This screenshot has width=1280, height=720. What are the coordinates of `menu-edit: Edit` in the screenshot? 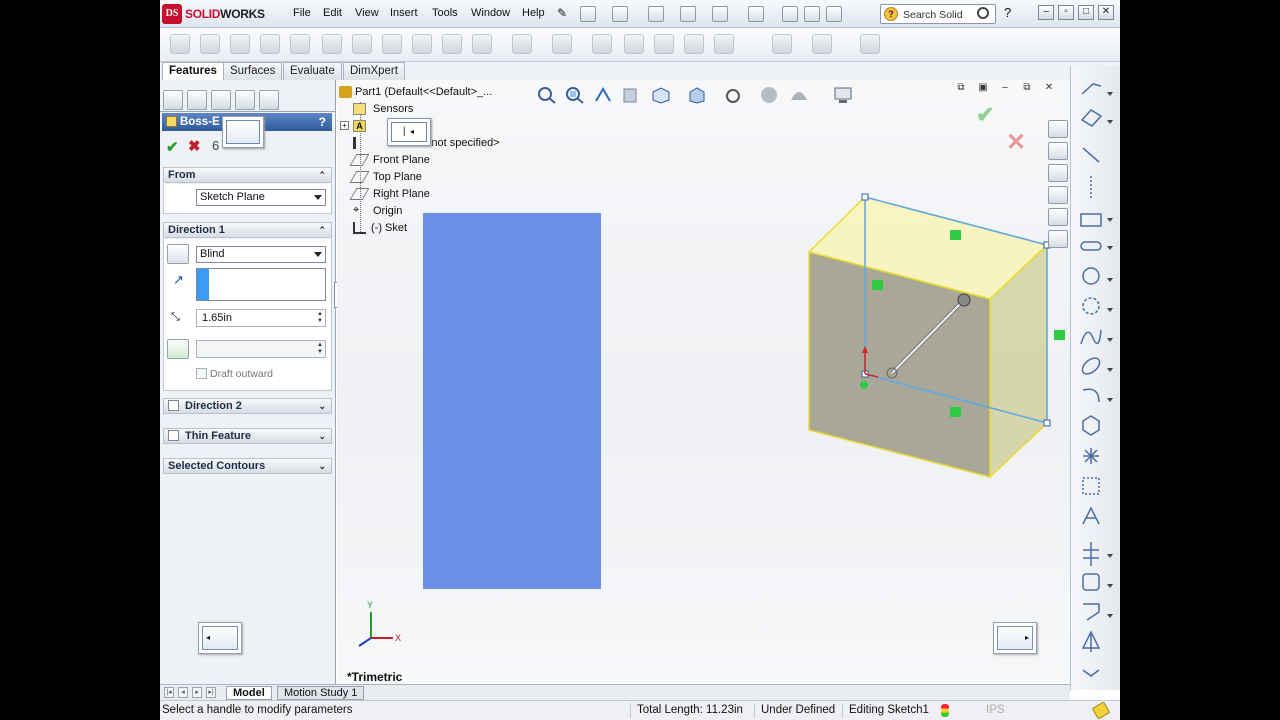 It's located at (332, 13).